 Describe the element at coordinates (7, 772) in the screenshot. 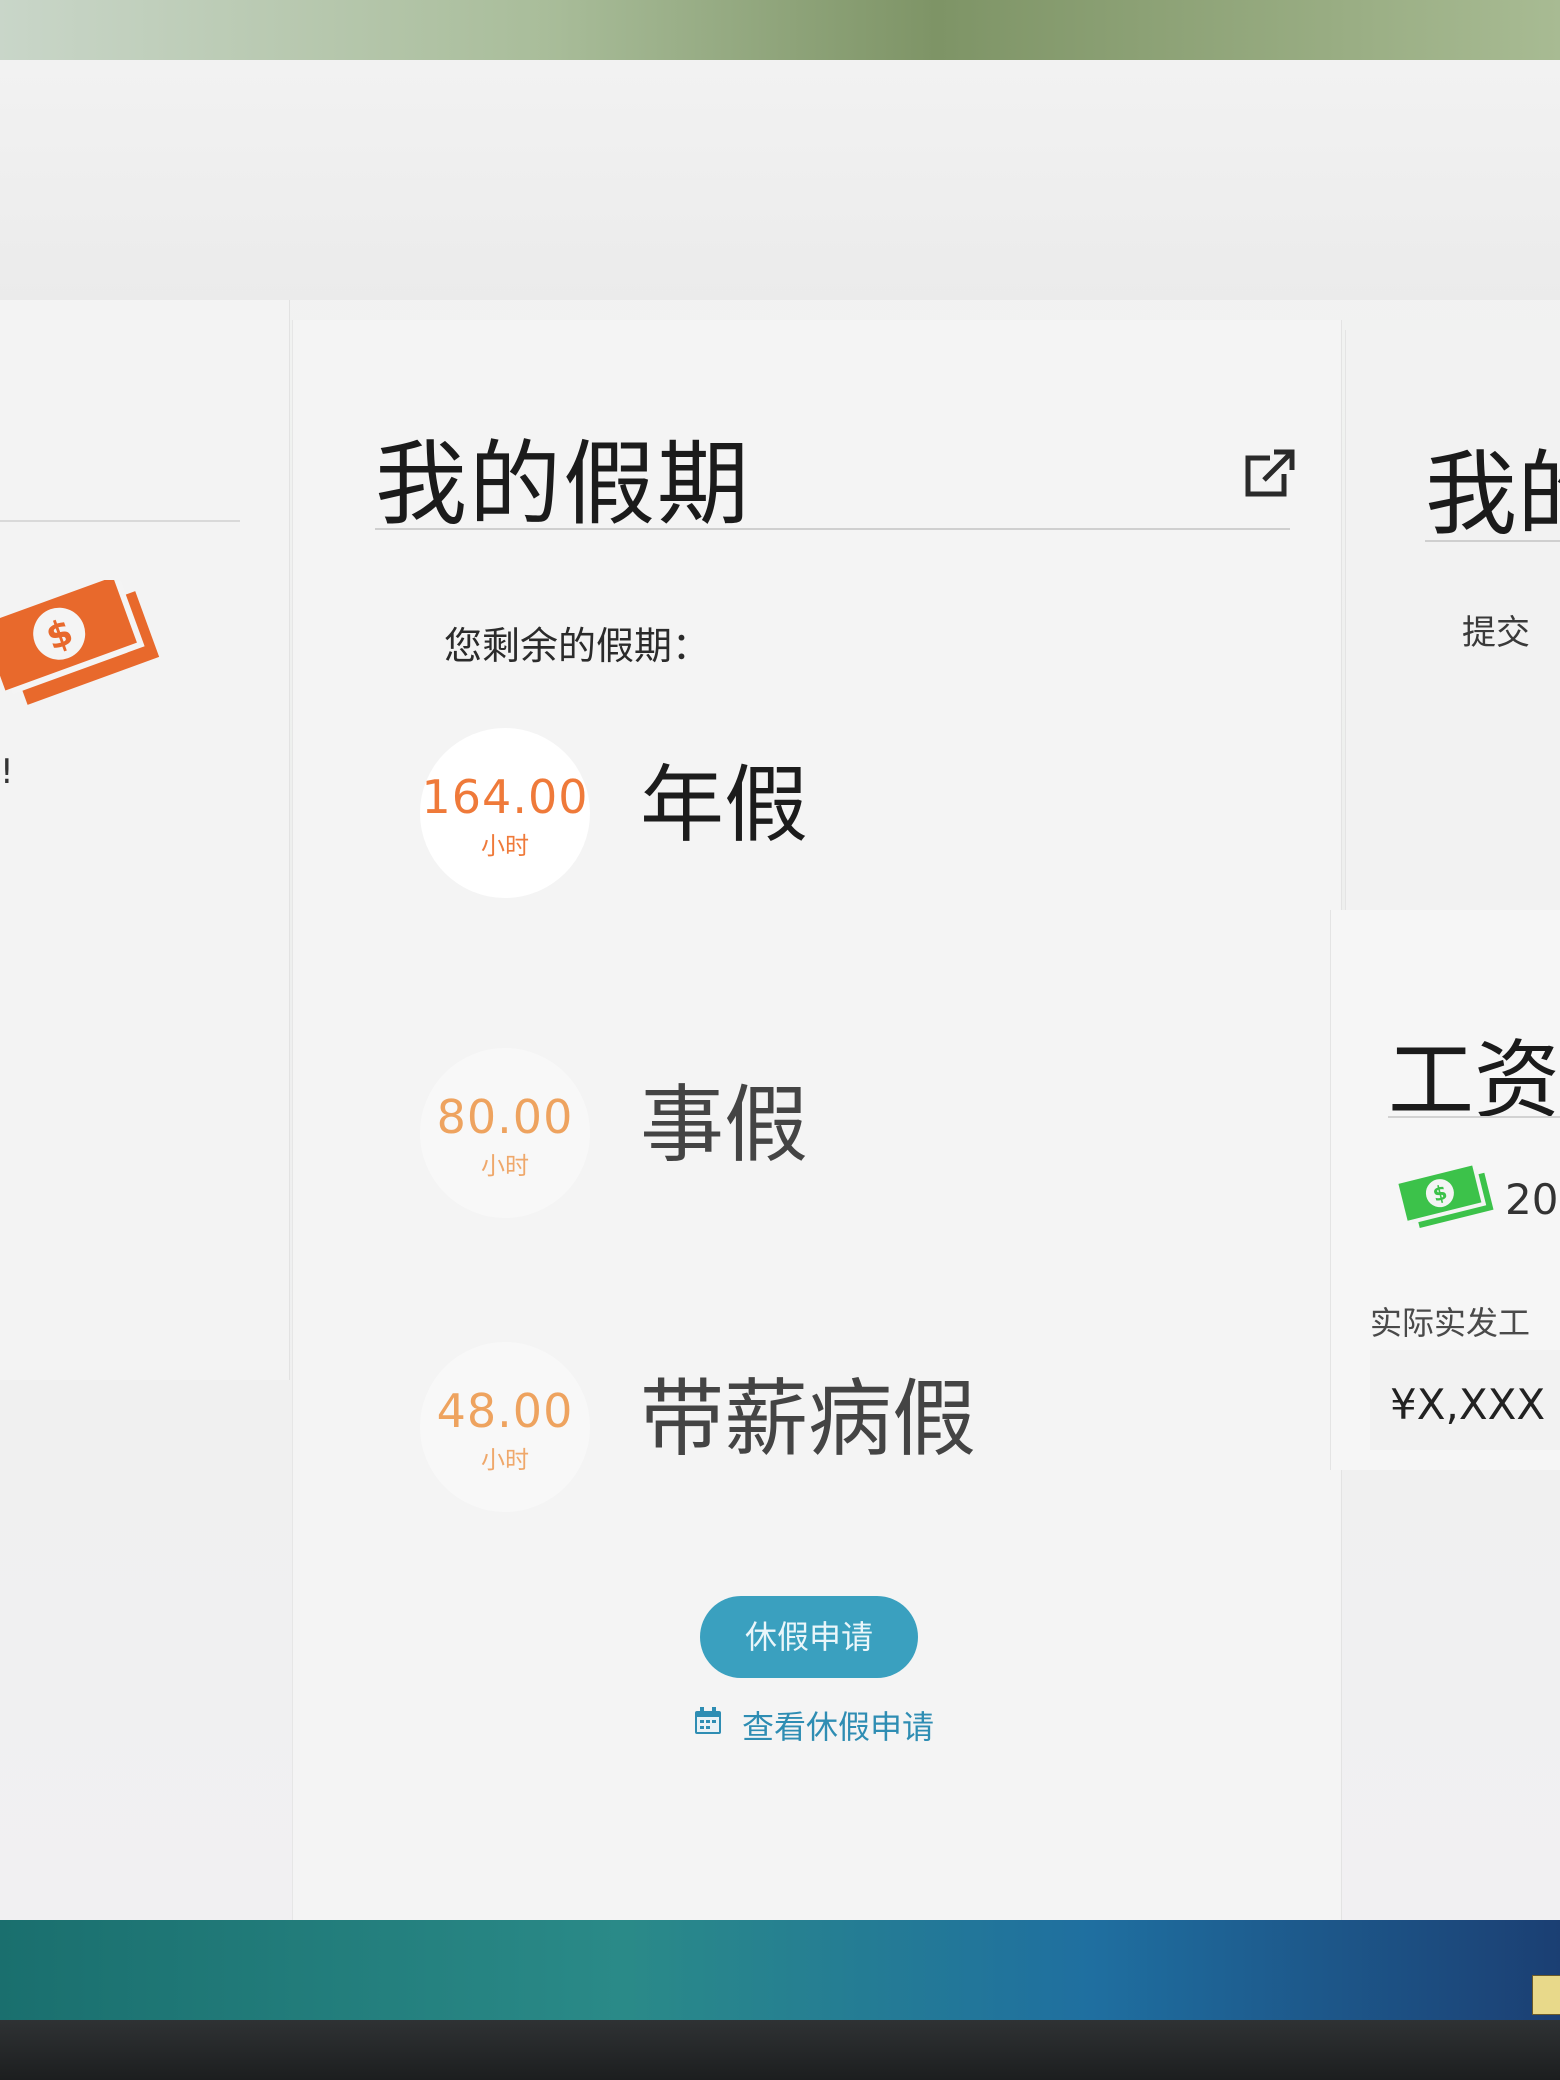

I see `left-card-text: !` at that location.